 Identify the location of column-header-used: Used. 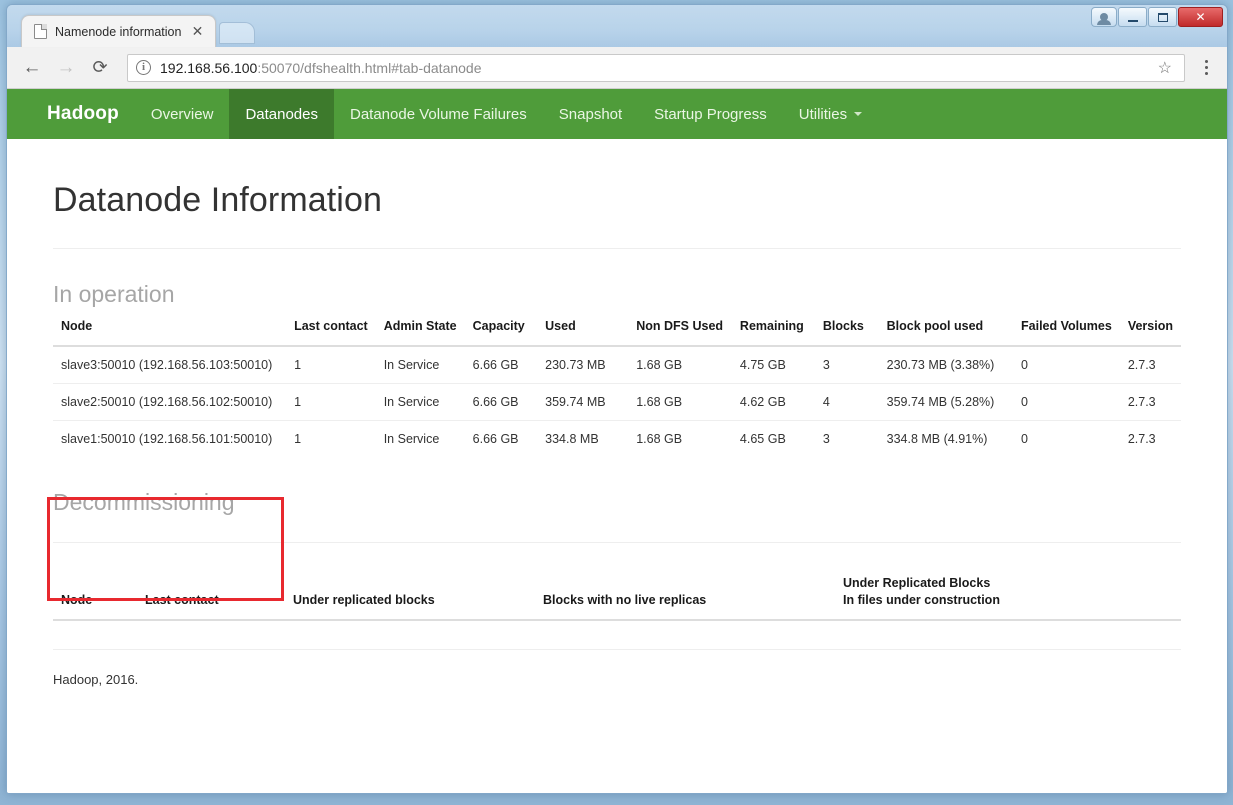
(583, 327).